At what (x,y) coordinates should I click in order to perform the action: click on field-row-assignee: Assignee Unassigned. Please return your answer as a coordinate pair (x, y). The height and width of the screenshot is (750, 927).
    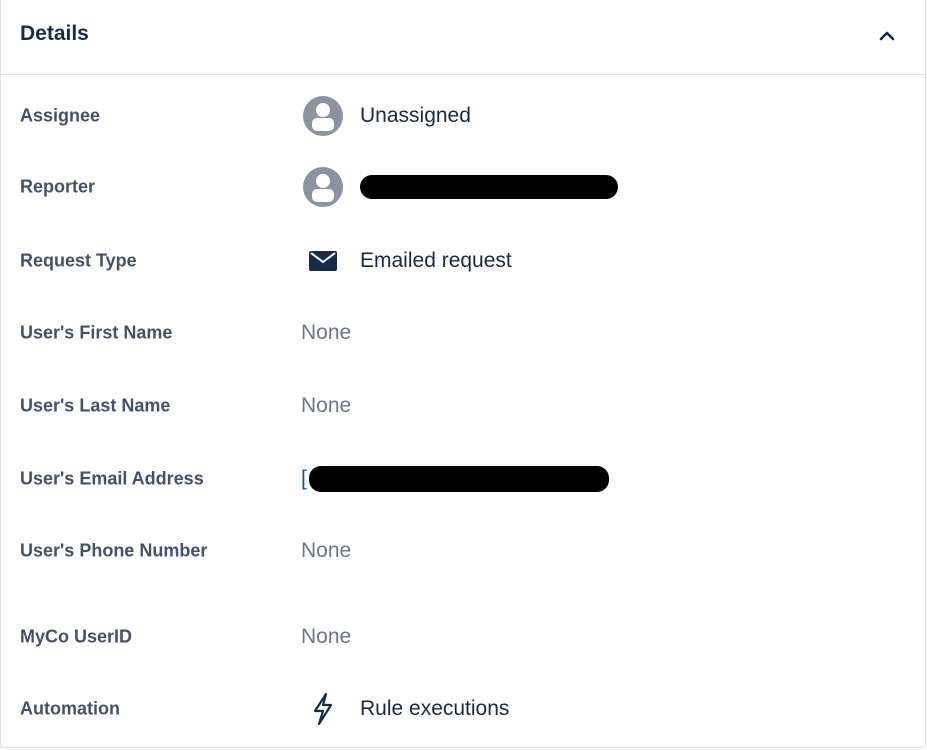
    Looking at the image, I should click on (463, 116).